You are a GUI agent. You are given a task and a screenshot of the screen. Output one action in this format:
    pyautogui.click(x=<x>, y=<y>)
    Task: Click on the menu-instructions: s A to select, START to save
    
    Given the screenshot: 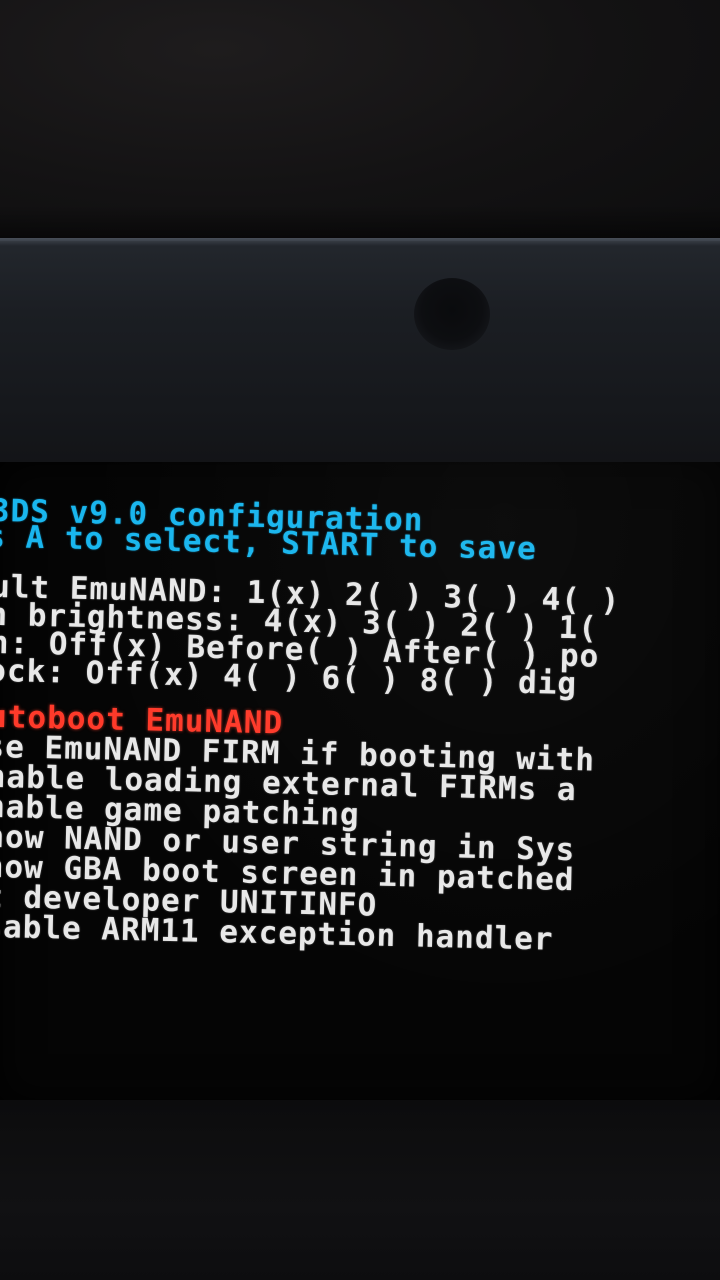 What is the action you would take?
    pyautogui.click(x=269, y=543)
    